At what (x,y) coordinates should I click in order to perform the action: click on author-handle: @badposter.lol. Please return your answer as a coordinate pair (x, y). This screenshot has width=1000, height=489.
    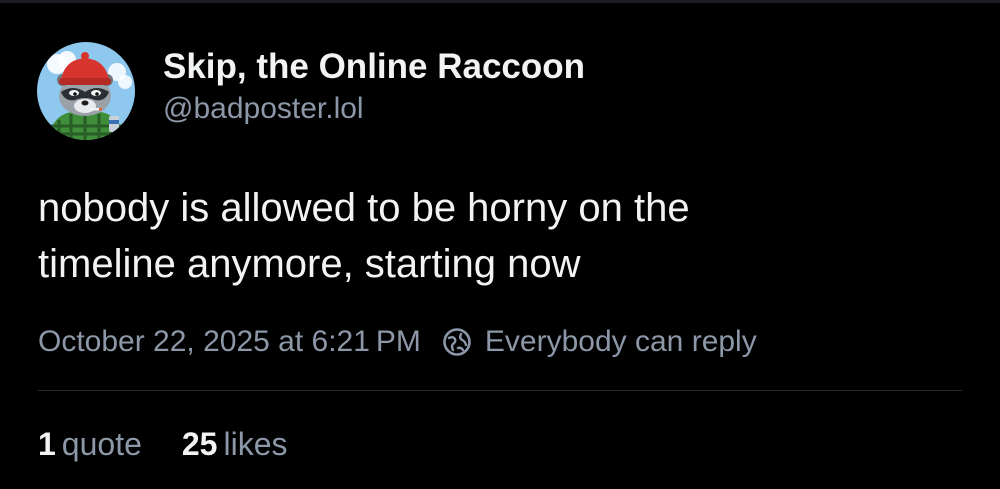
    Looking at the image, I should click on (374, 109).